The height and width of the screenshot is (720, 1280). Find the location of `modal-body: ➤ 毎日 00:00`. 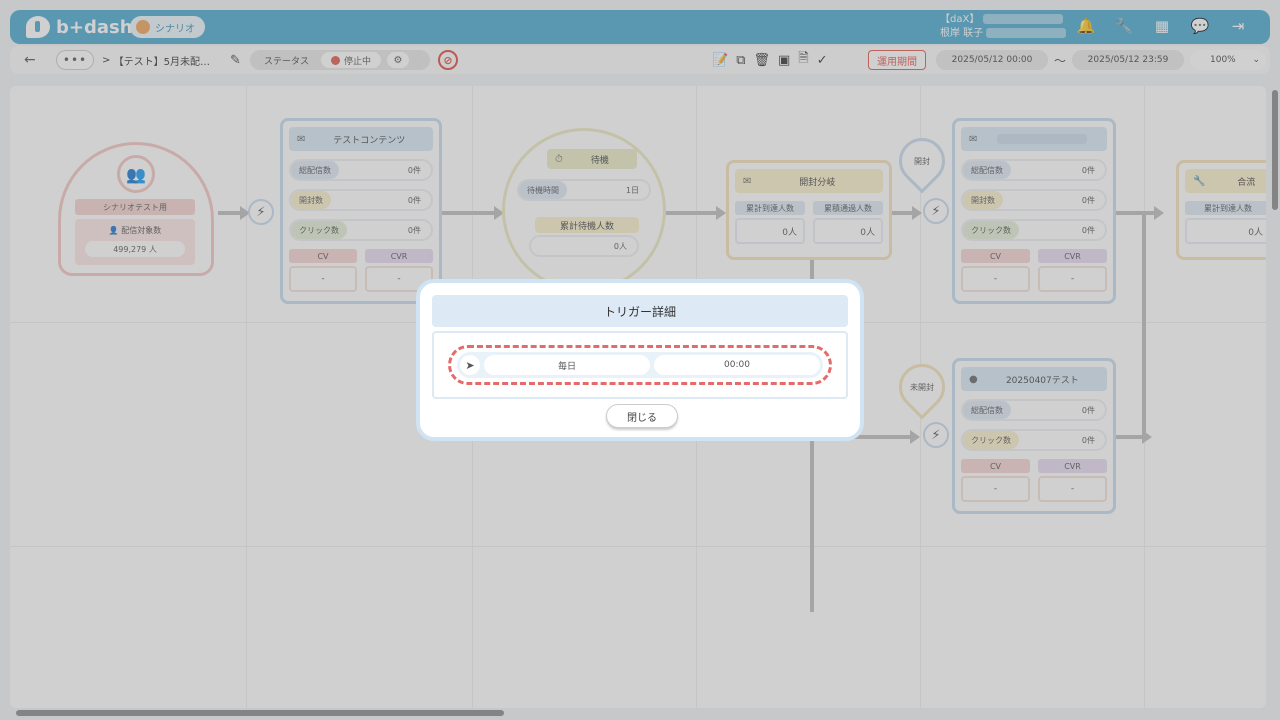

modal-body: ➤ 毎日 00:00 is located at coordinates (640, 365).